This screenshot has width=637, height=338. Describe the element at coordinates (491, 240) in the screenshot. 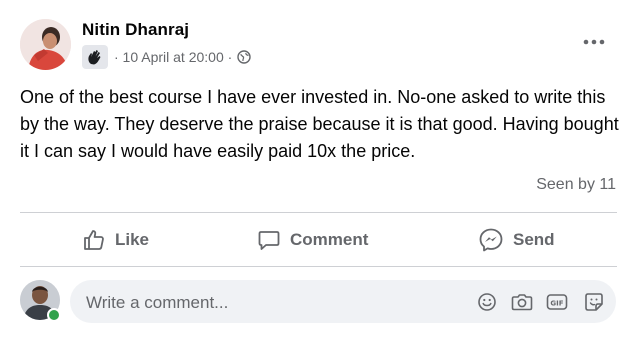

I see `messenger-icon` at that location.